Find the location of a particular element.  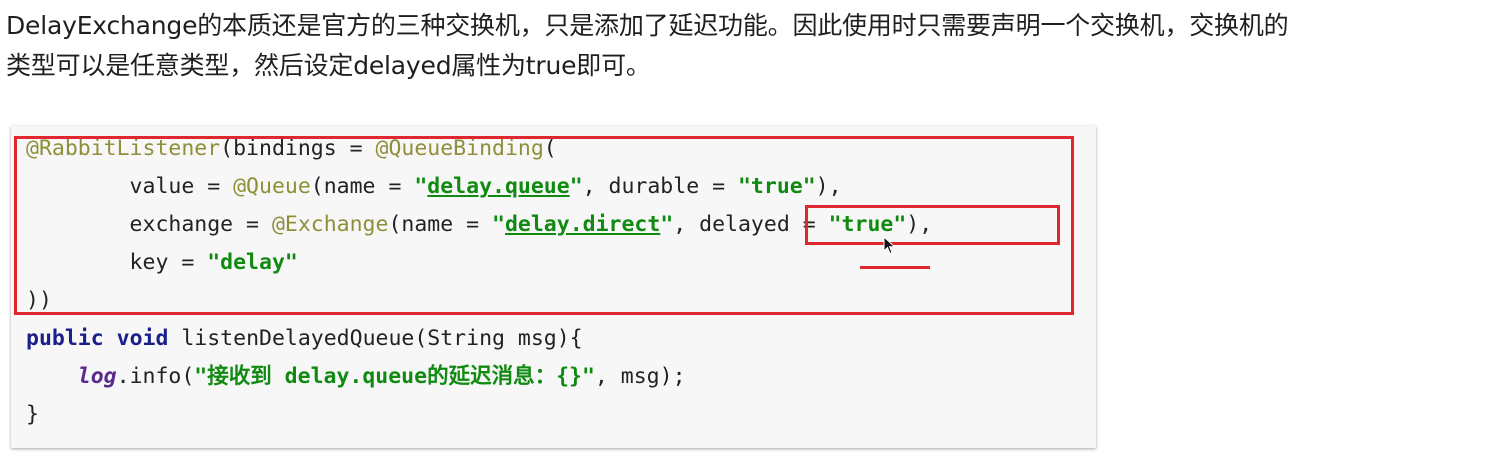

void-keyword: void is located at coordinates (142, 338).